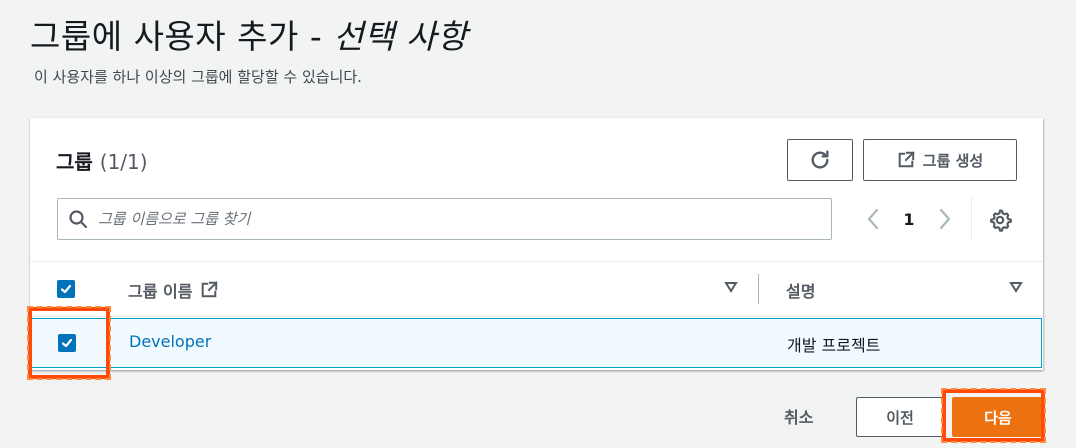  I want to click on page-title: 그룹에 사용자 추가 - 선택 사항, so click(249, 34).